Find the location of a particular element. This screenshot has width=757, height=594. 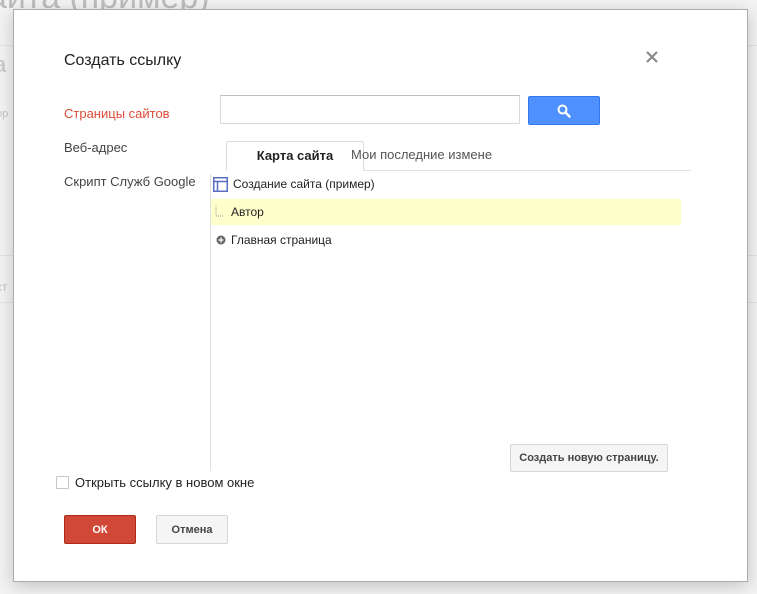

tree-branch-icon is located at coordinates (219, 212).